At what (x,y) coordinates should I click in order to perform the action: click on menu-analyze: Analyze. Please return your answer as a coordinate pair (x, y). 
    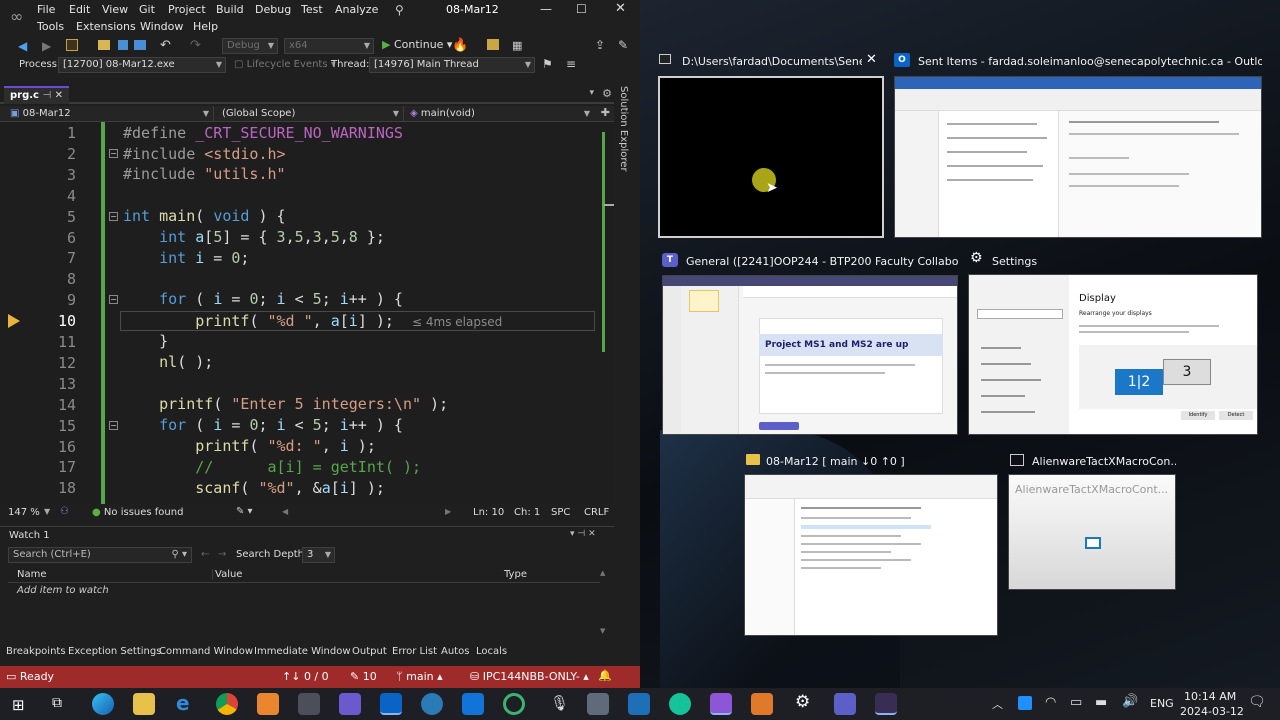
    Looking at the image, I should click on (356, 9).